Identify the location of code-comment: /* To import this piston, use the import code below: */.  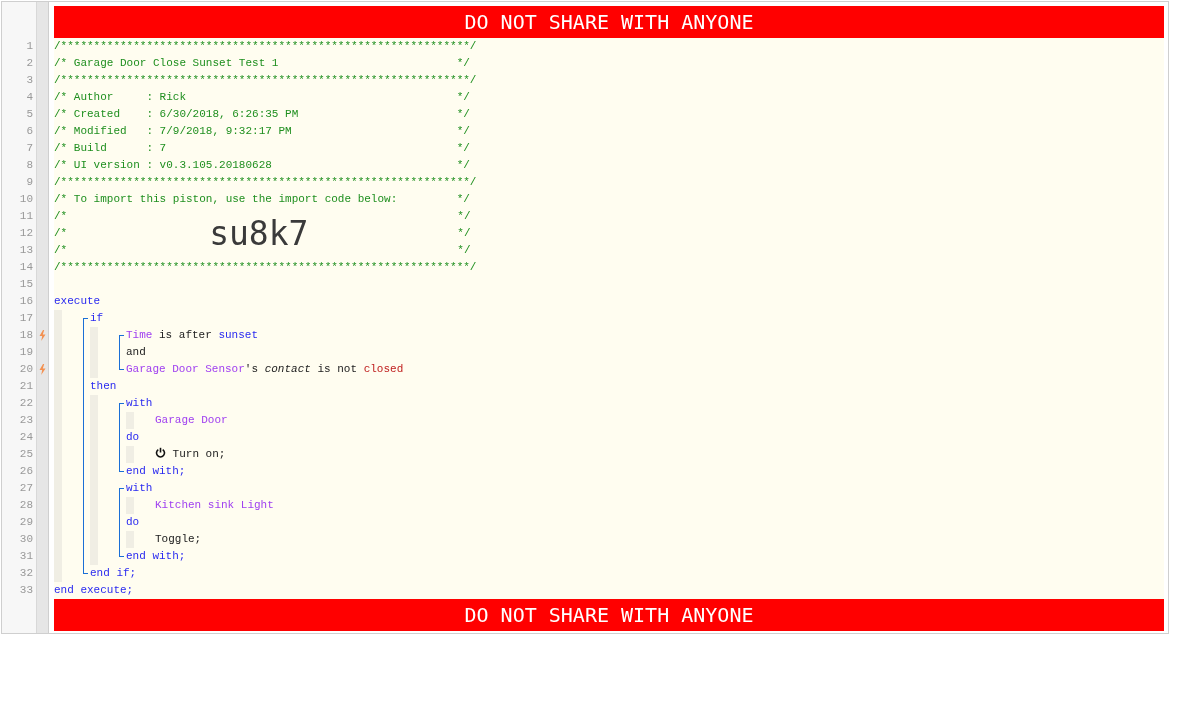
(262, 199).